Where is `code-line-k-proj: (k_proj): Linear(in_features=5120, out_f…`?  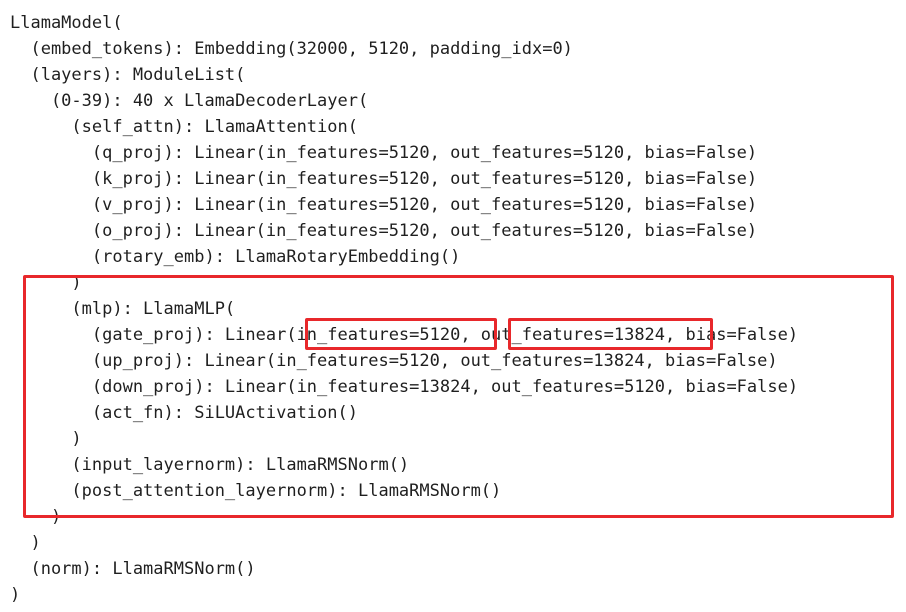 code-line-k-proj: (k_proj): Linear(in_features=5120, out_f… is located at coordinates (384, 179).